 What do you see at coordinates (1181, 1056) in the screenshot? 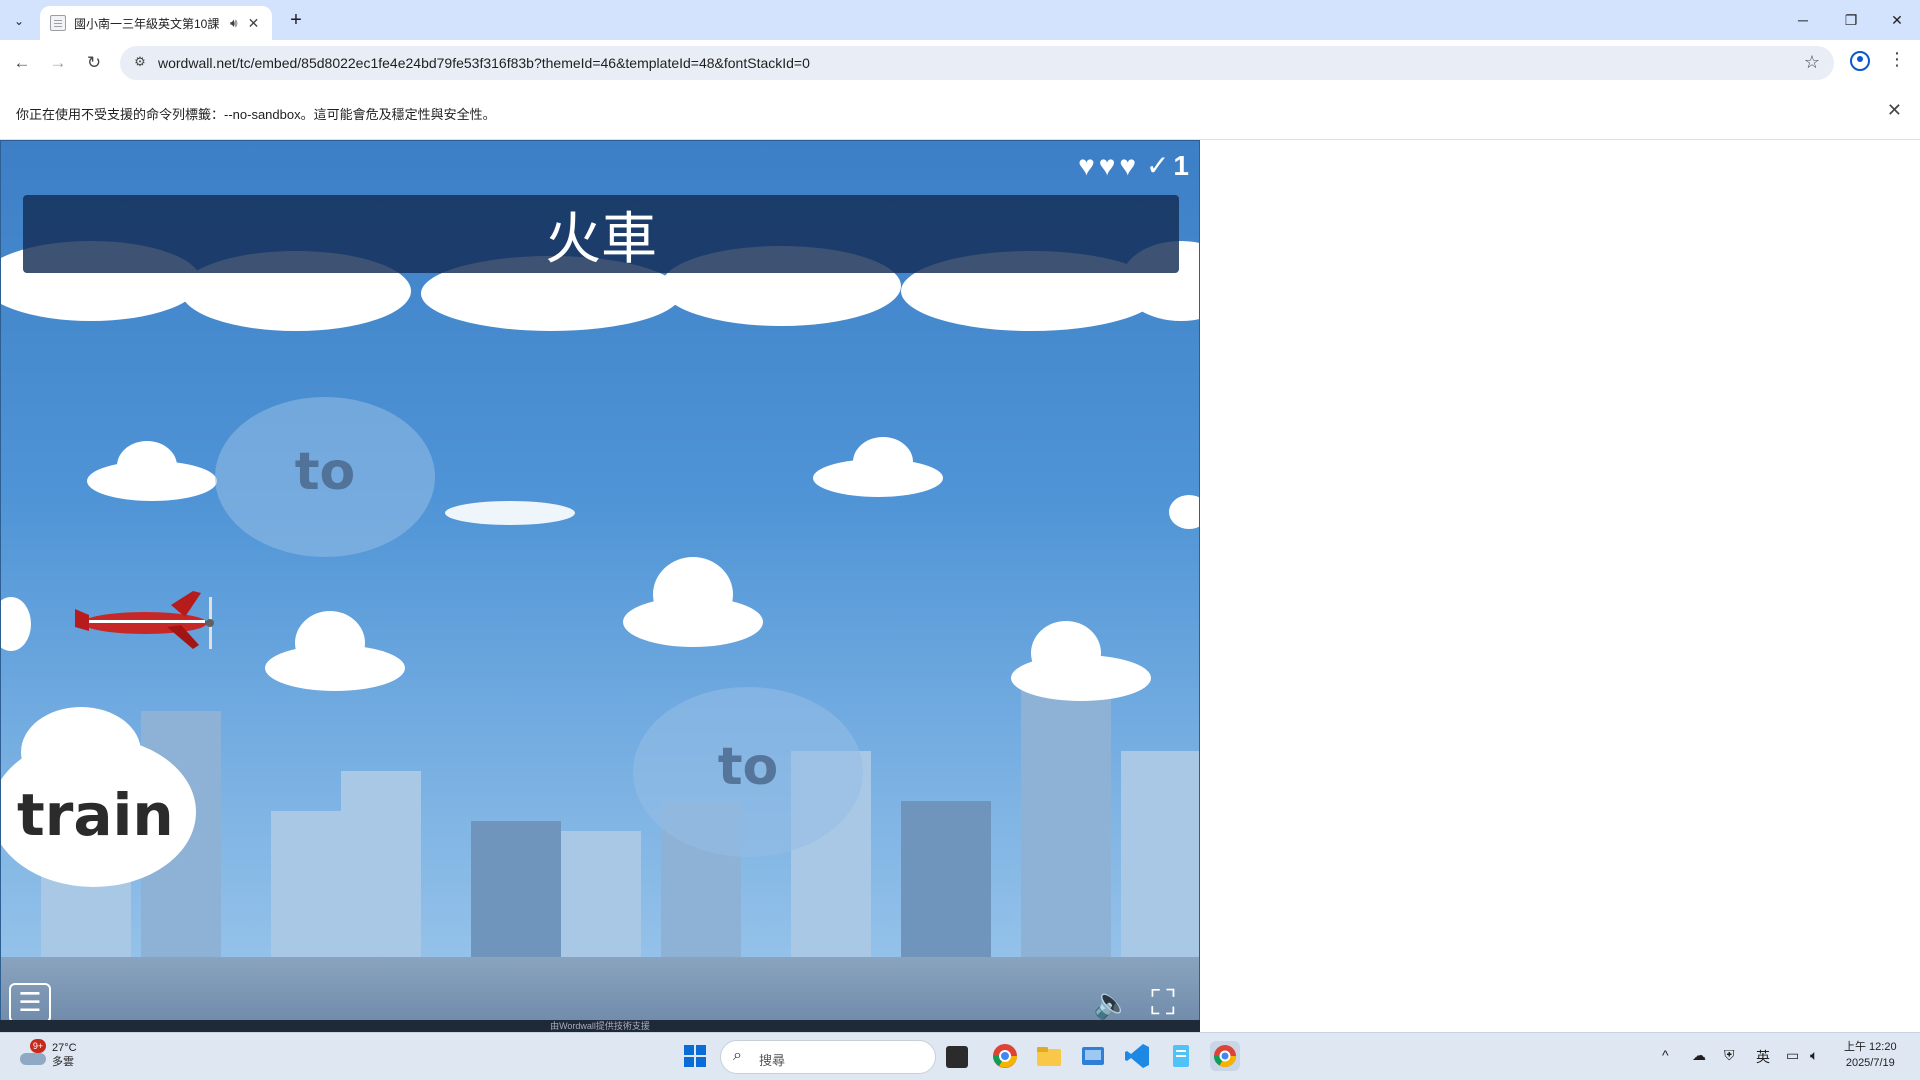
I see `notepad-icon` at bounding box center [1181, 1056].